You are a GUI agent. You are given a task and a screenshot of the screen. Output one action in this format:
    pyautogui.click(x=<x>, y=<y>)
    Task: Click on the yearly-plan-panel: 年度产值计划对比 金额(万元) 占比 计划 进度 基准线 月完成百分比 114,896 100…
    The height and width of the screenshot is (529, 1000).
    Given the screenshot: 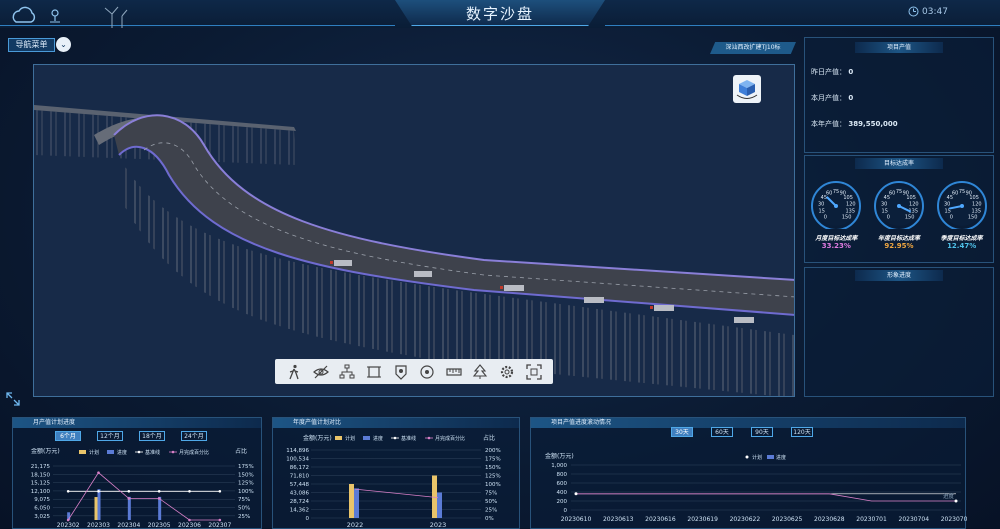 What is the action you would take?
    pyautogui.click(x=396, y=473)
    